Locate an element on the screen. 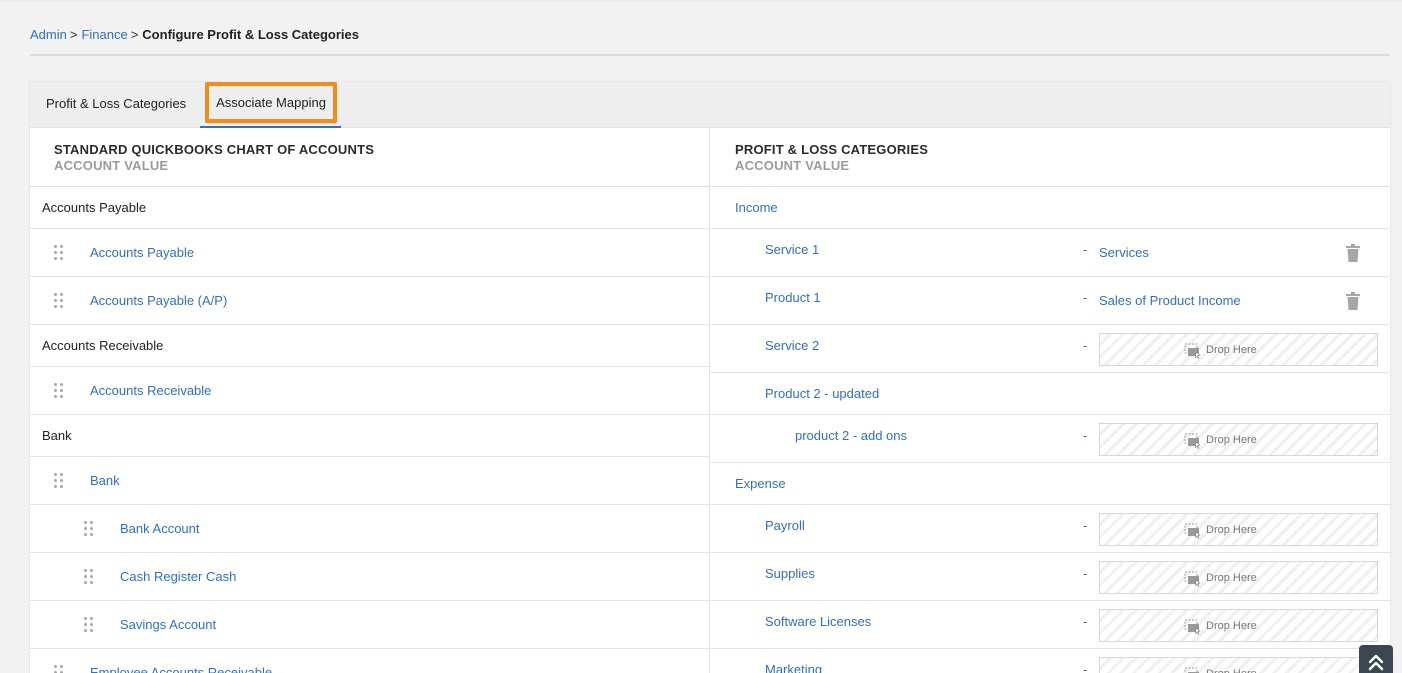 This screenshot has height=673, width=1402. pl-subcategory-label: Software Licenses is located at coordinates (818, 622).